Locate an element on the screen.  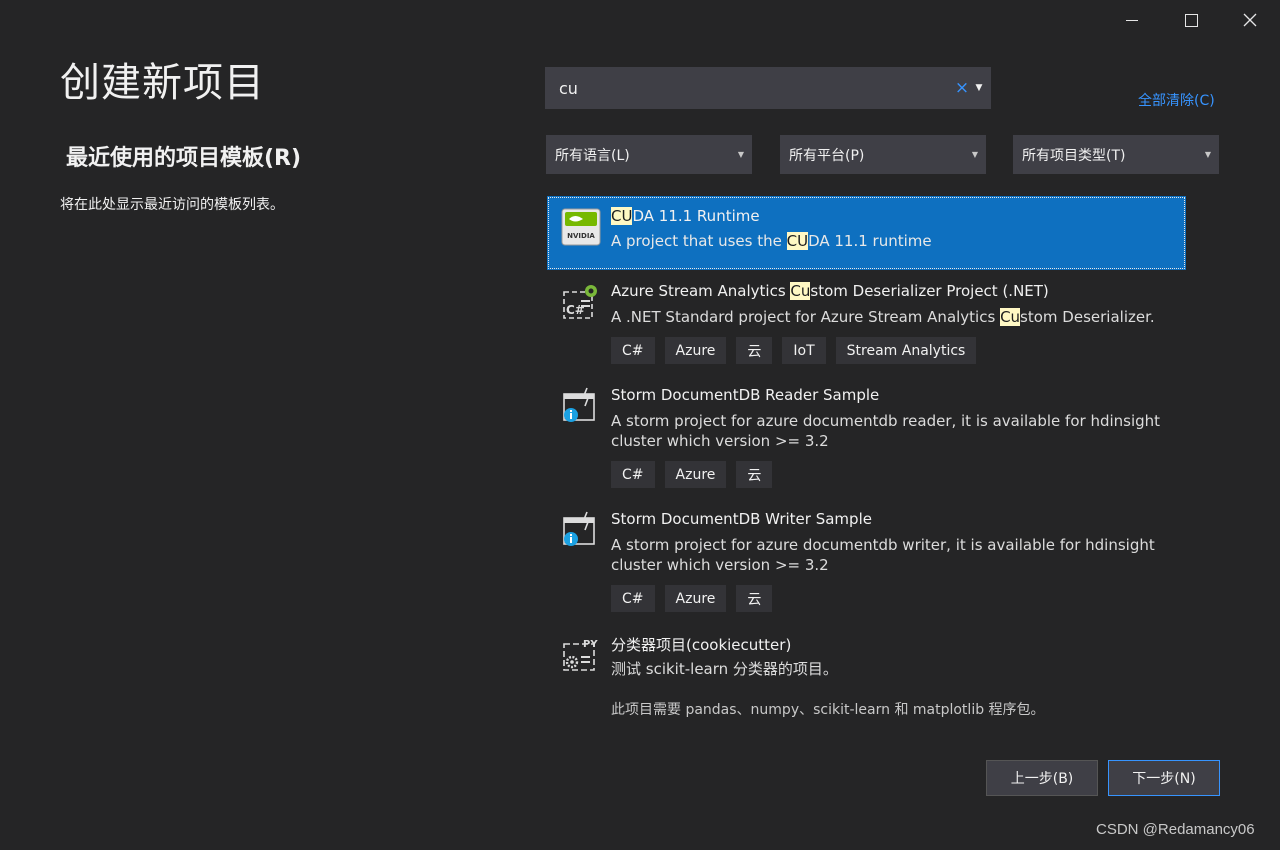
page-title: 创建新项目 is located at coordinates (162, 83).